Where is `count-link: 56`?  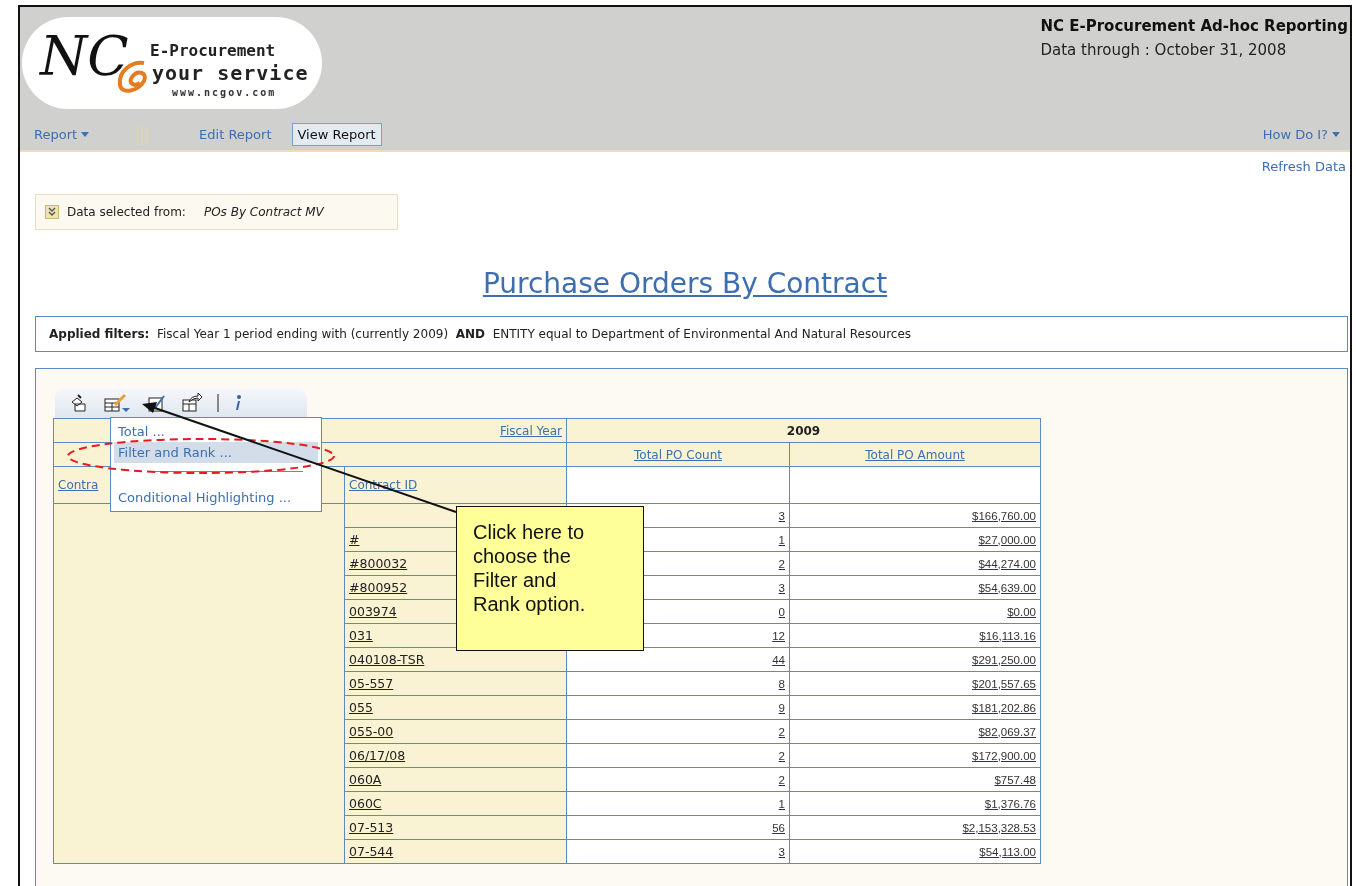
count-link: 56 is located at coordinates (778, 827).